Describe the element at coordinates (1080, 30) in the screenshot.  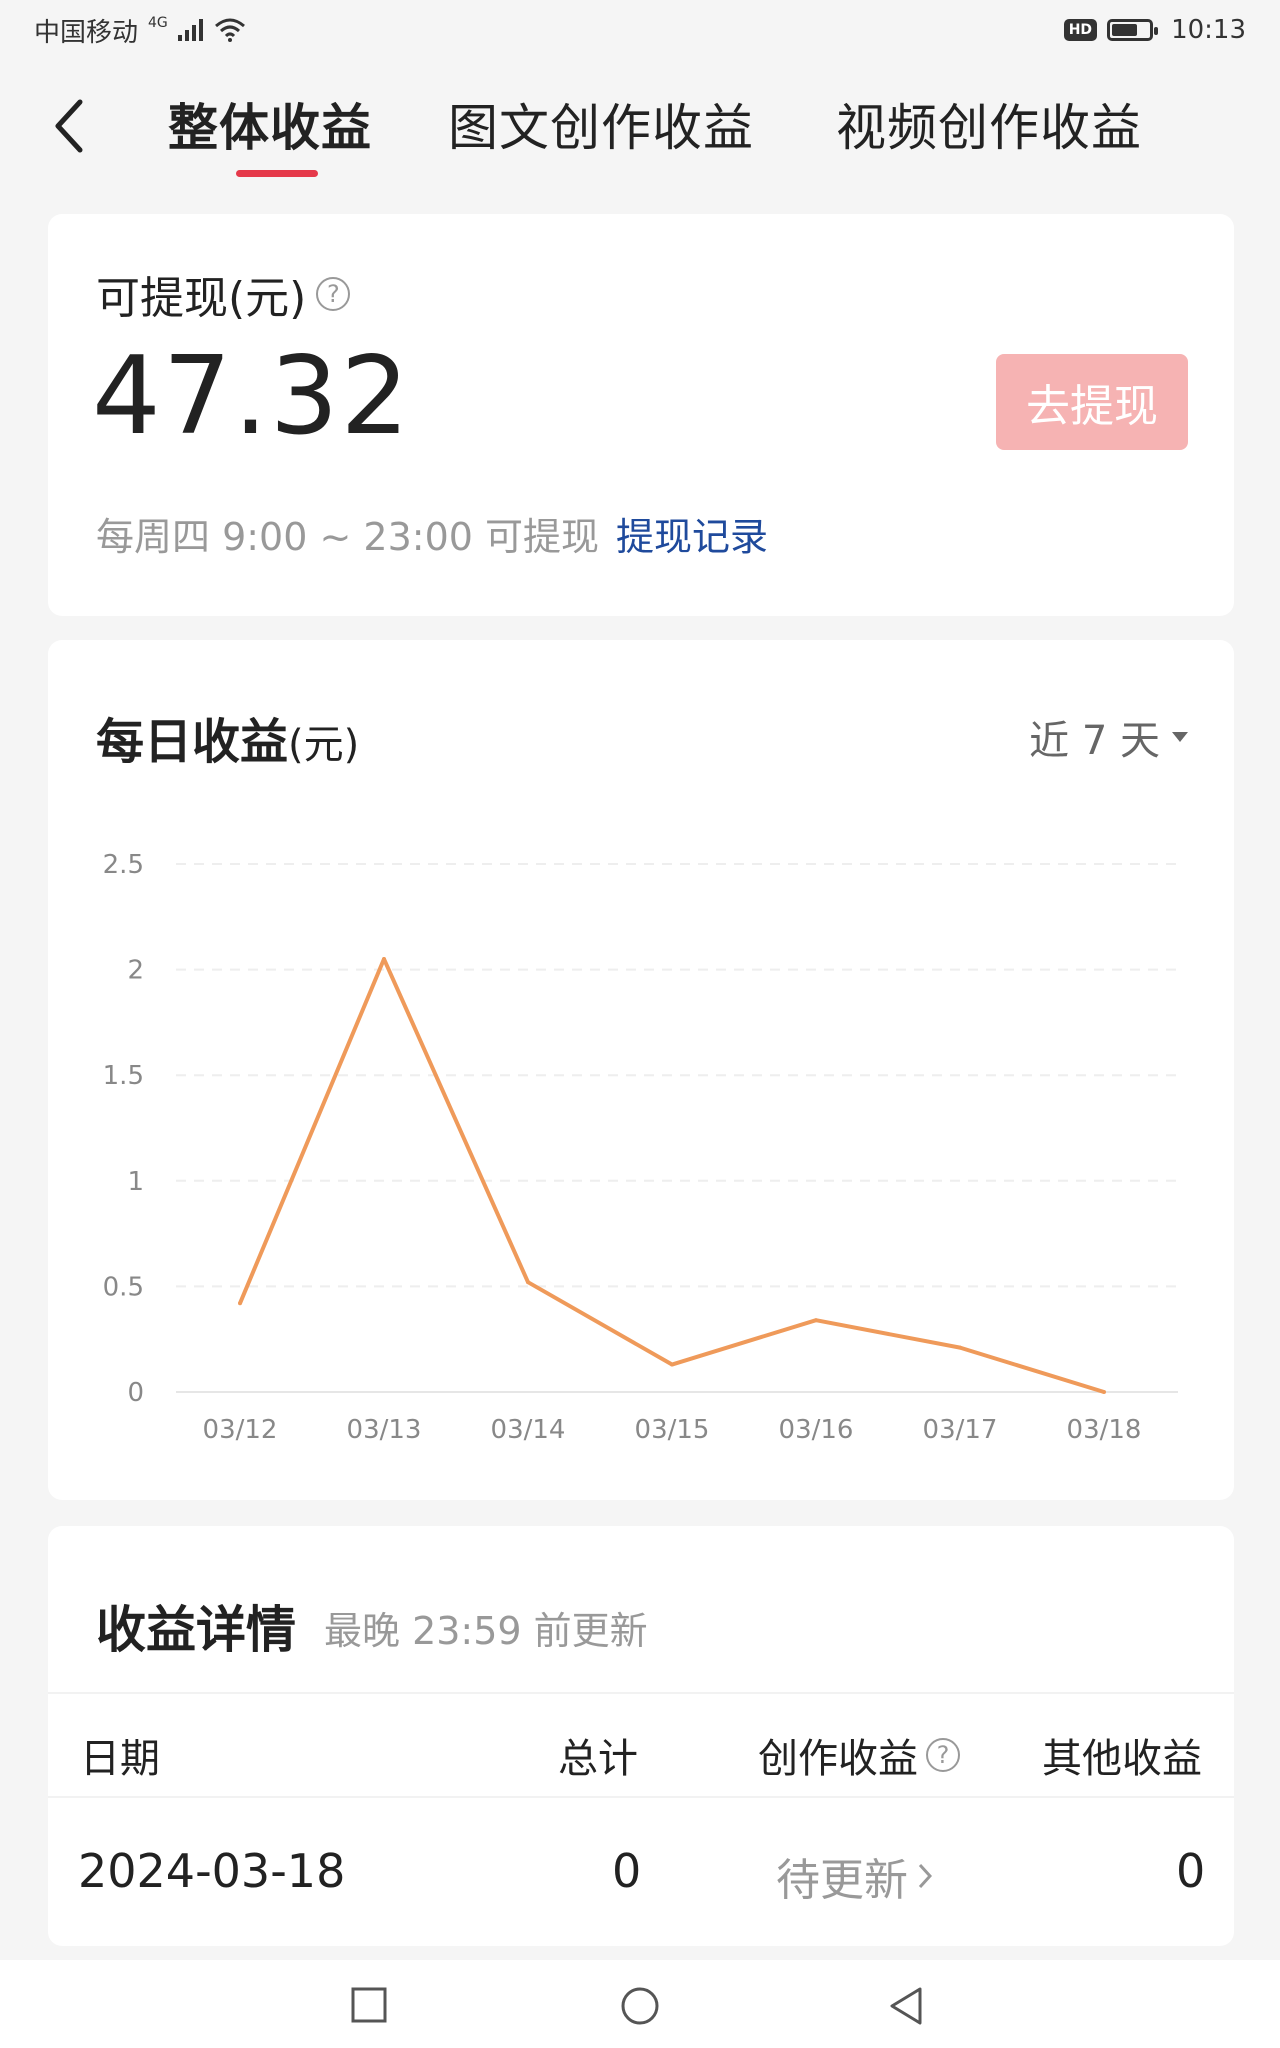
I see `hd-icon: HD` at that location.